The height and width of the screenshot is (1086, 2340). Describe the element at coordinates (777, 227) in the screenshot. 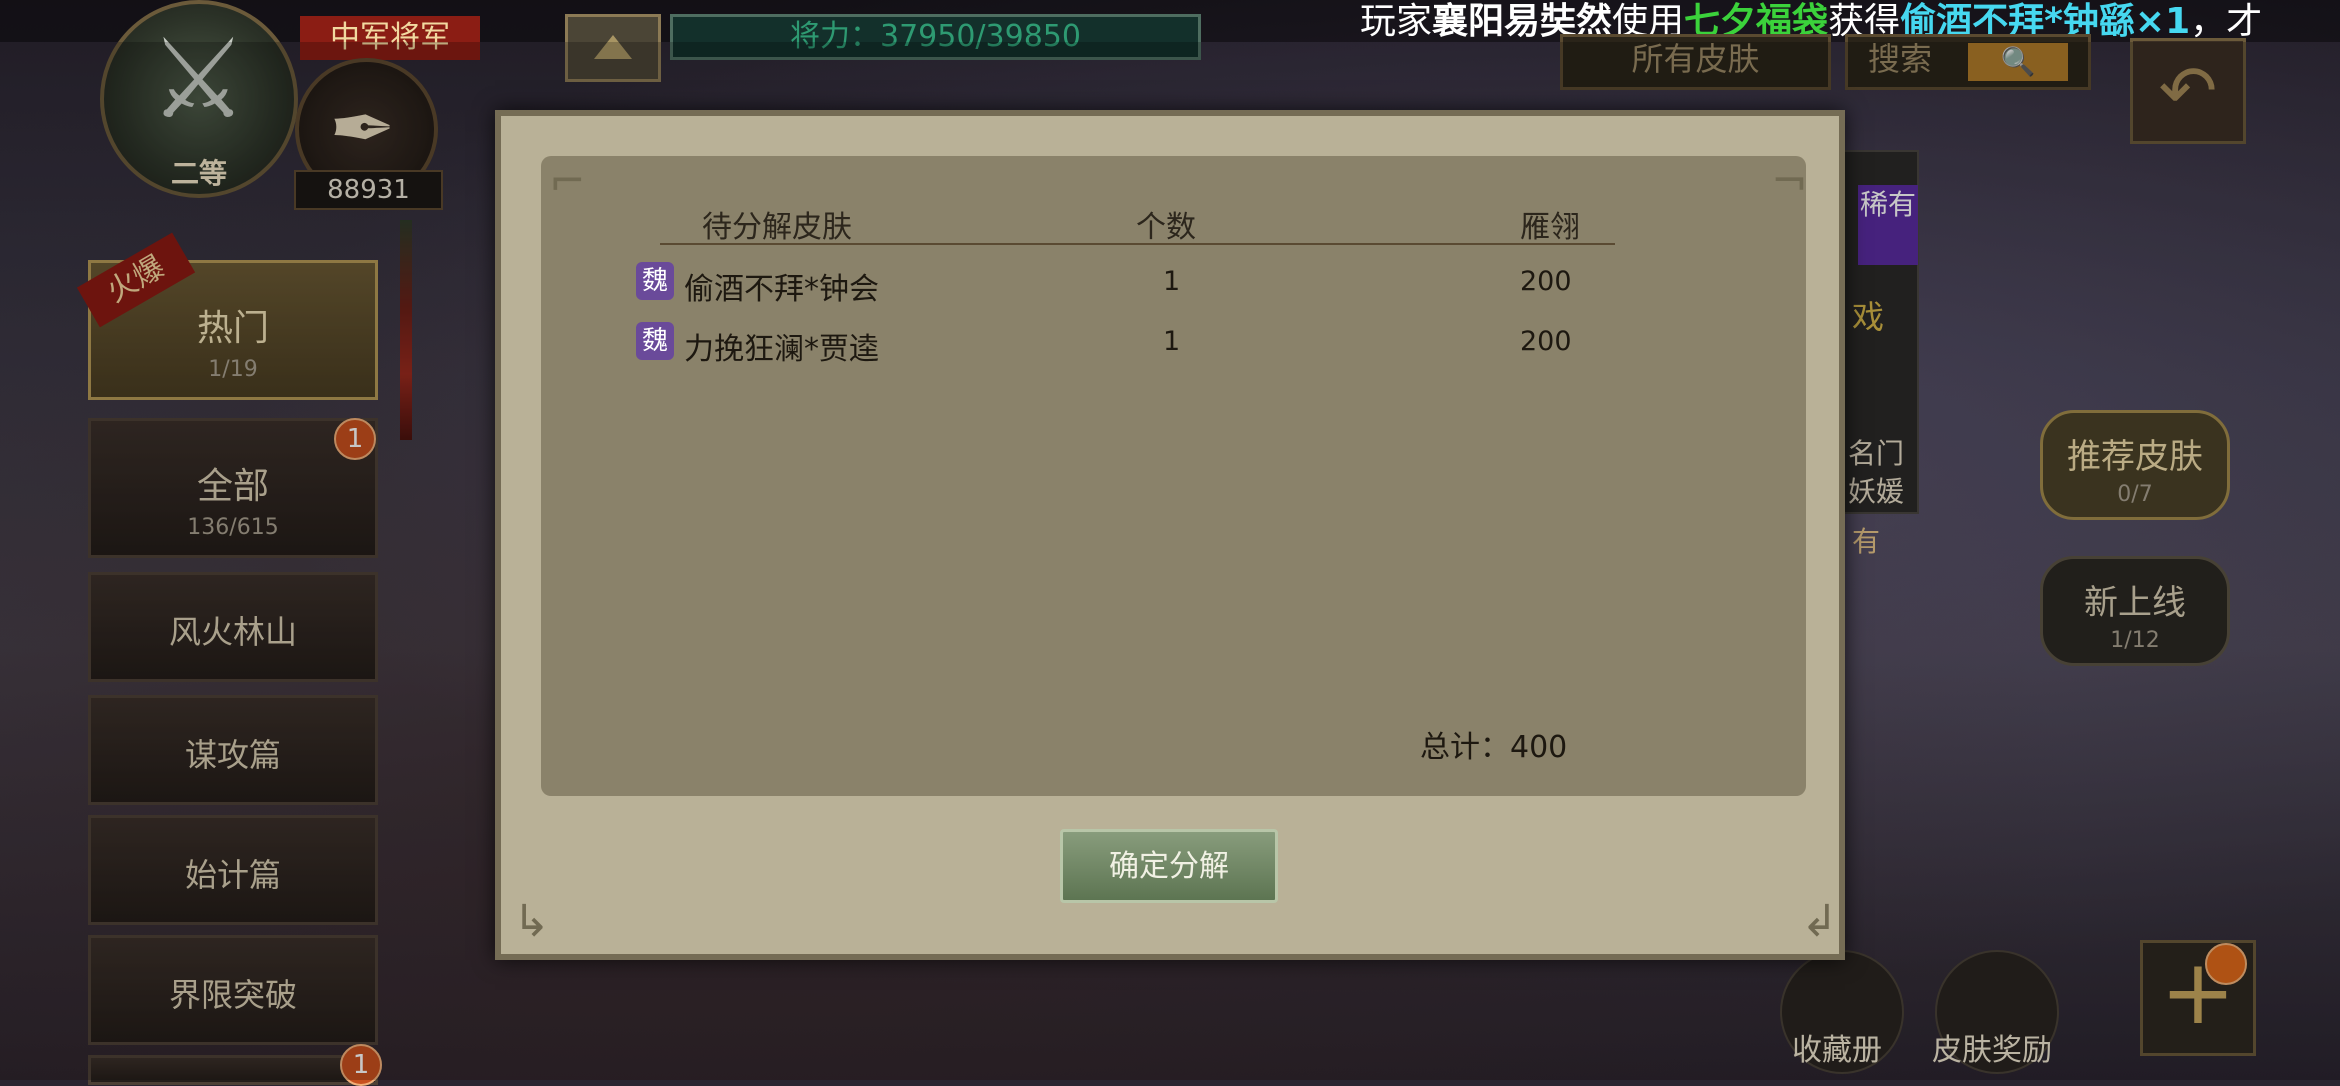

I see `column-header-skin: 待分解皮肤` at that location.